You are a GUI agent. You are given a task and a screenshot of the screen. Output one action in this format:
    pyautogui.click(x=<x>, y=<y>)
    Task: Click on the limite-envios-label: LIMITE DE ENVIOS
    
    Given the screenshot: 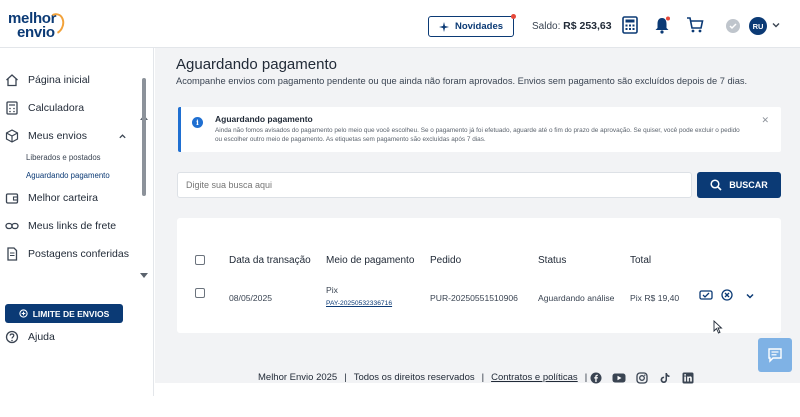 What is the action you would take?
    pyautogui.click(x=71, y=313)
    